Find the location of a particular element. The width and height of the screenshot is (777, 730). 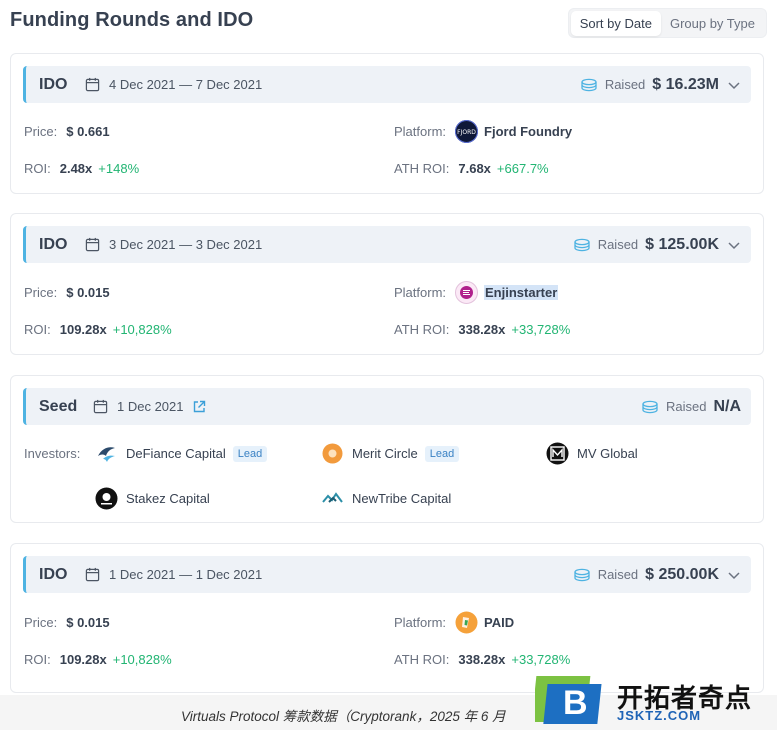

investor-name: Merit Circle is located at coordinates (385, 453).